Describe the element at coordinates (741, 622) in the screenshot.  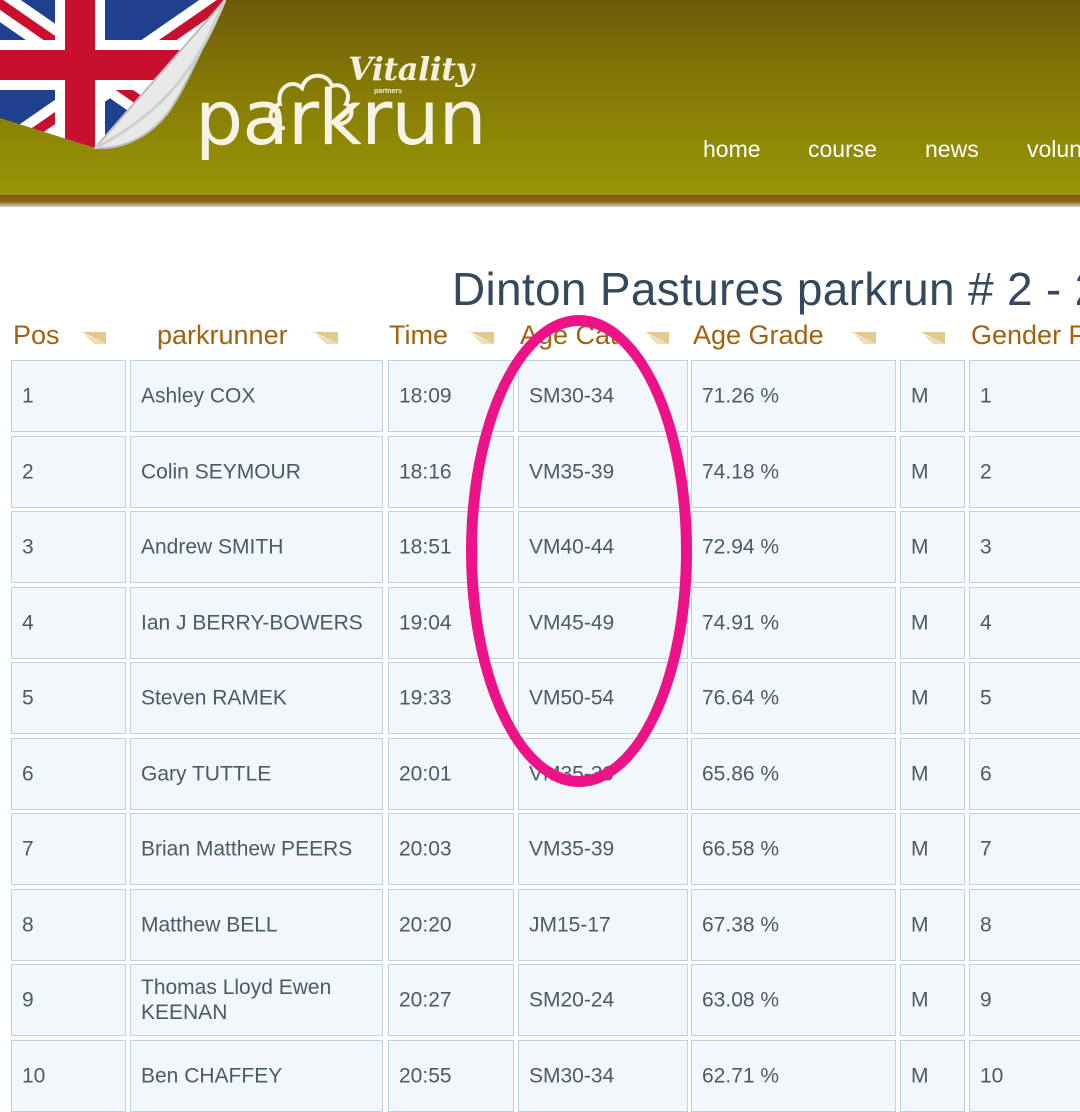
I see `cell-age-grade-text: 74.91 %` at that location.